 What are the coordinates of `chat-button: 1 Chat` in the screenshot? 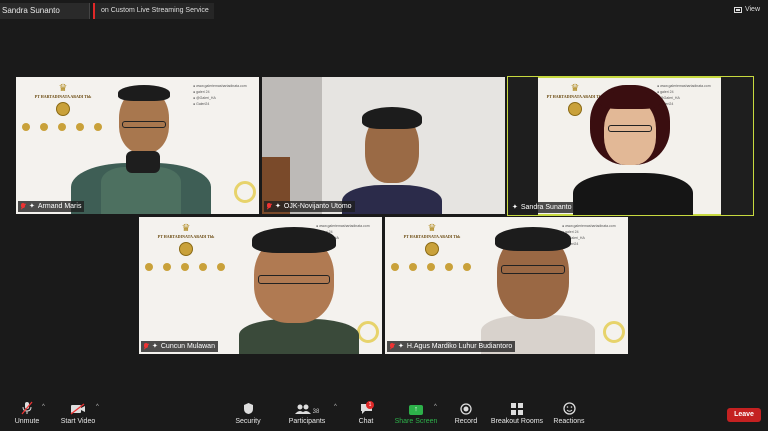 It's located at (366, 414).